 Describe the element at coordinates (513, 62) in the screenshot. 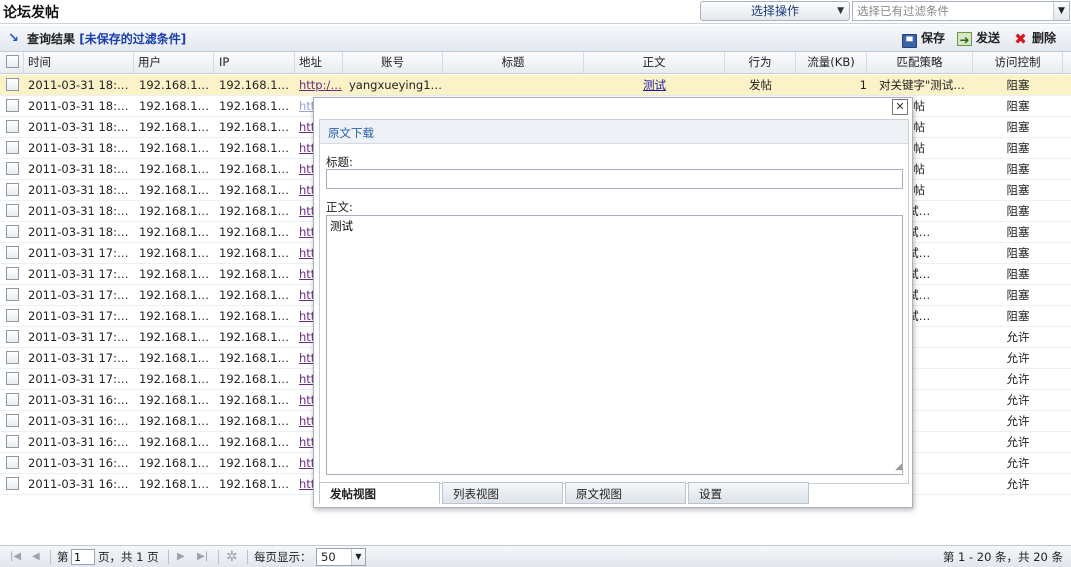

I see `col-header-subject: 标题` at that location.